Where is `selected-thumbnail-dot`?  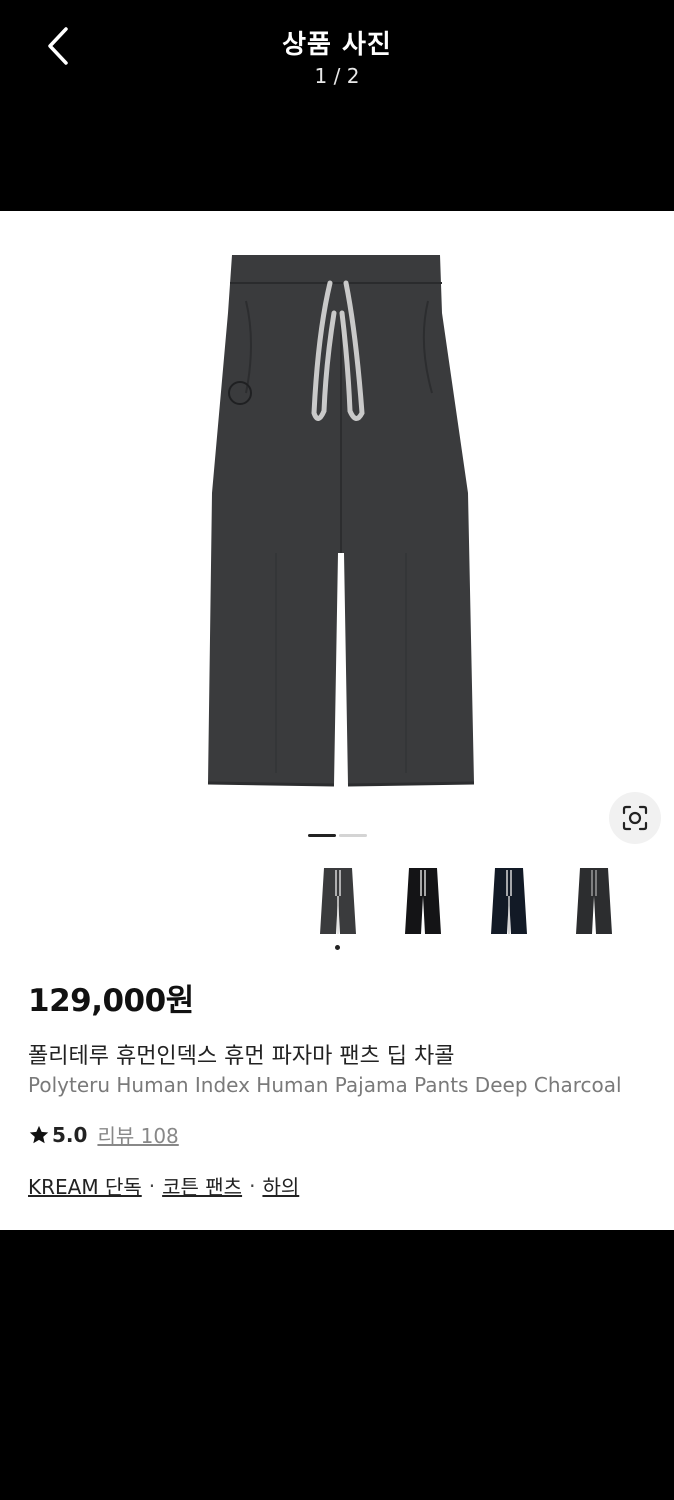
selected-thumbnail-dot is located at coordinates (337, 947).